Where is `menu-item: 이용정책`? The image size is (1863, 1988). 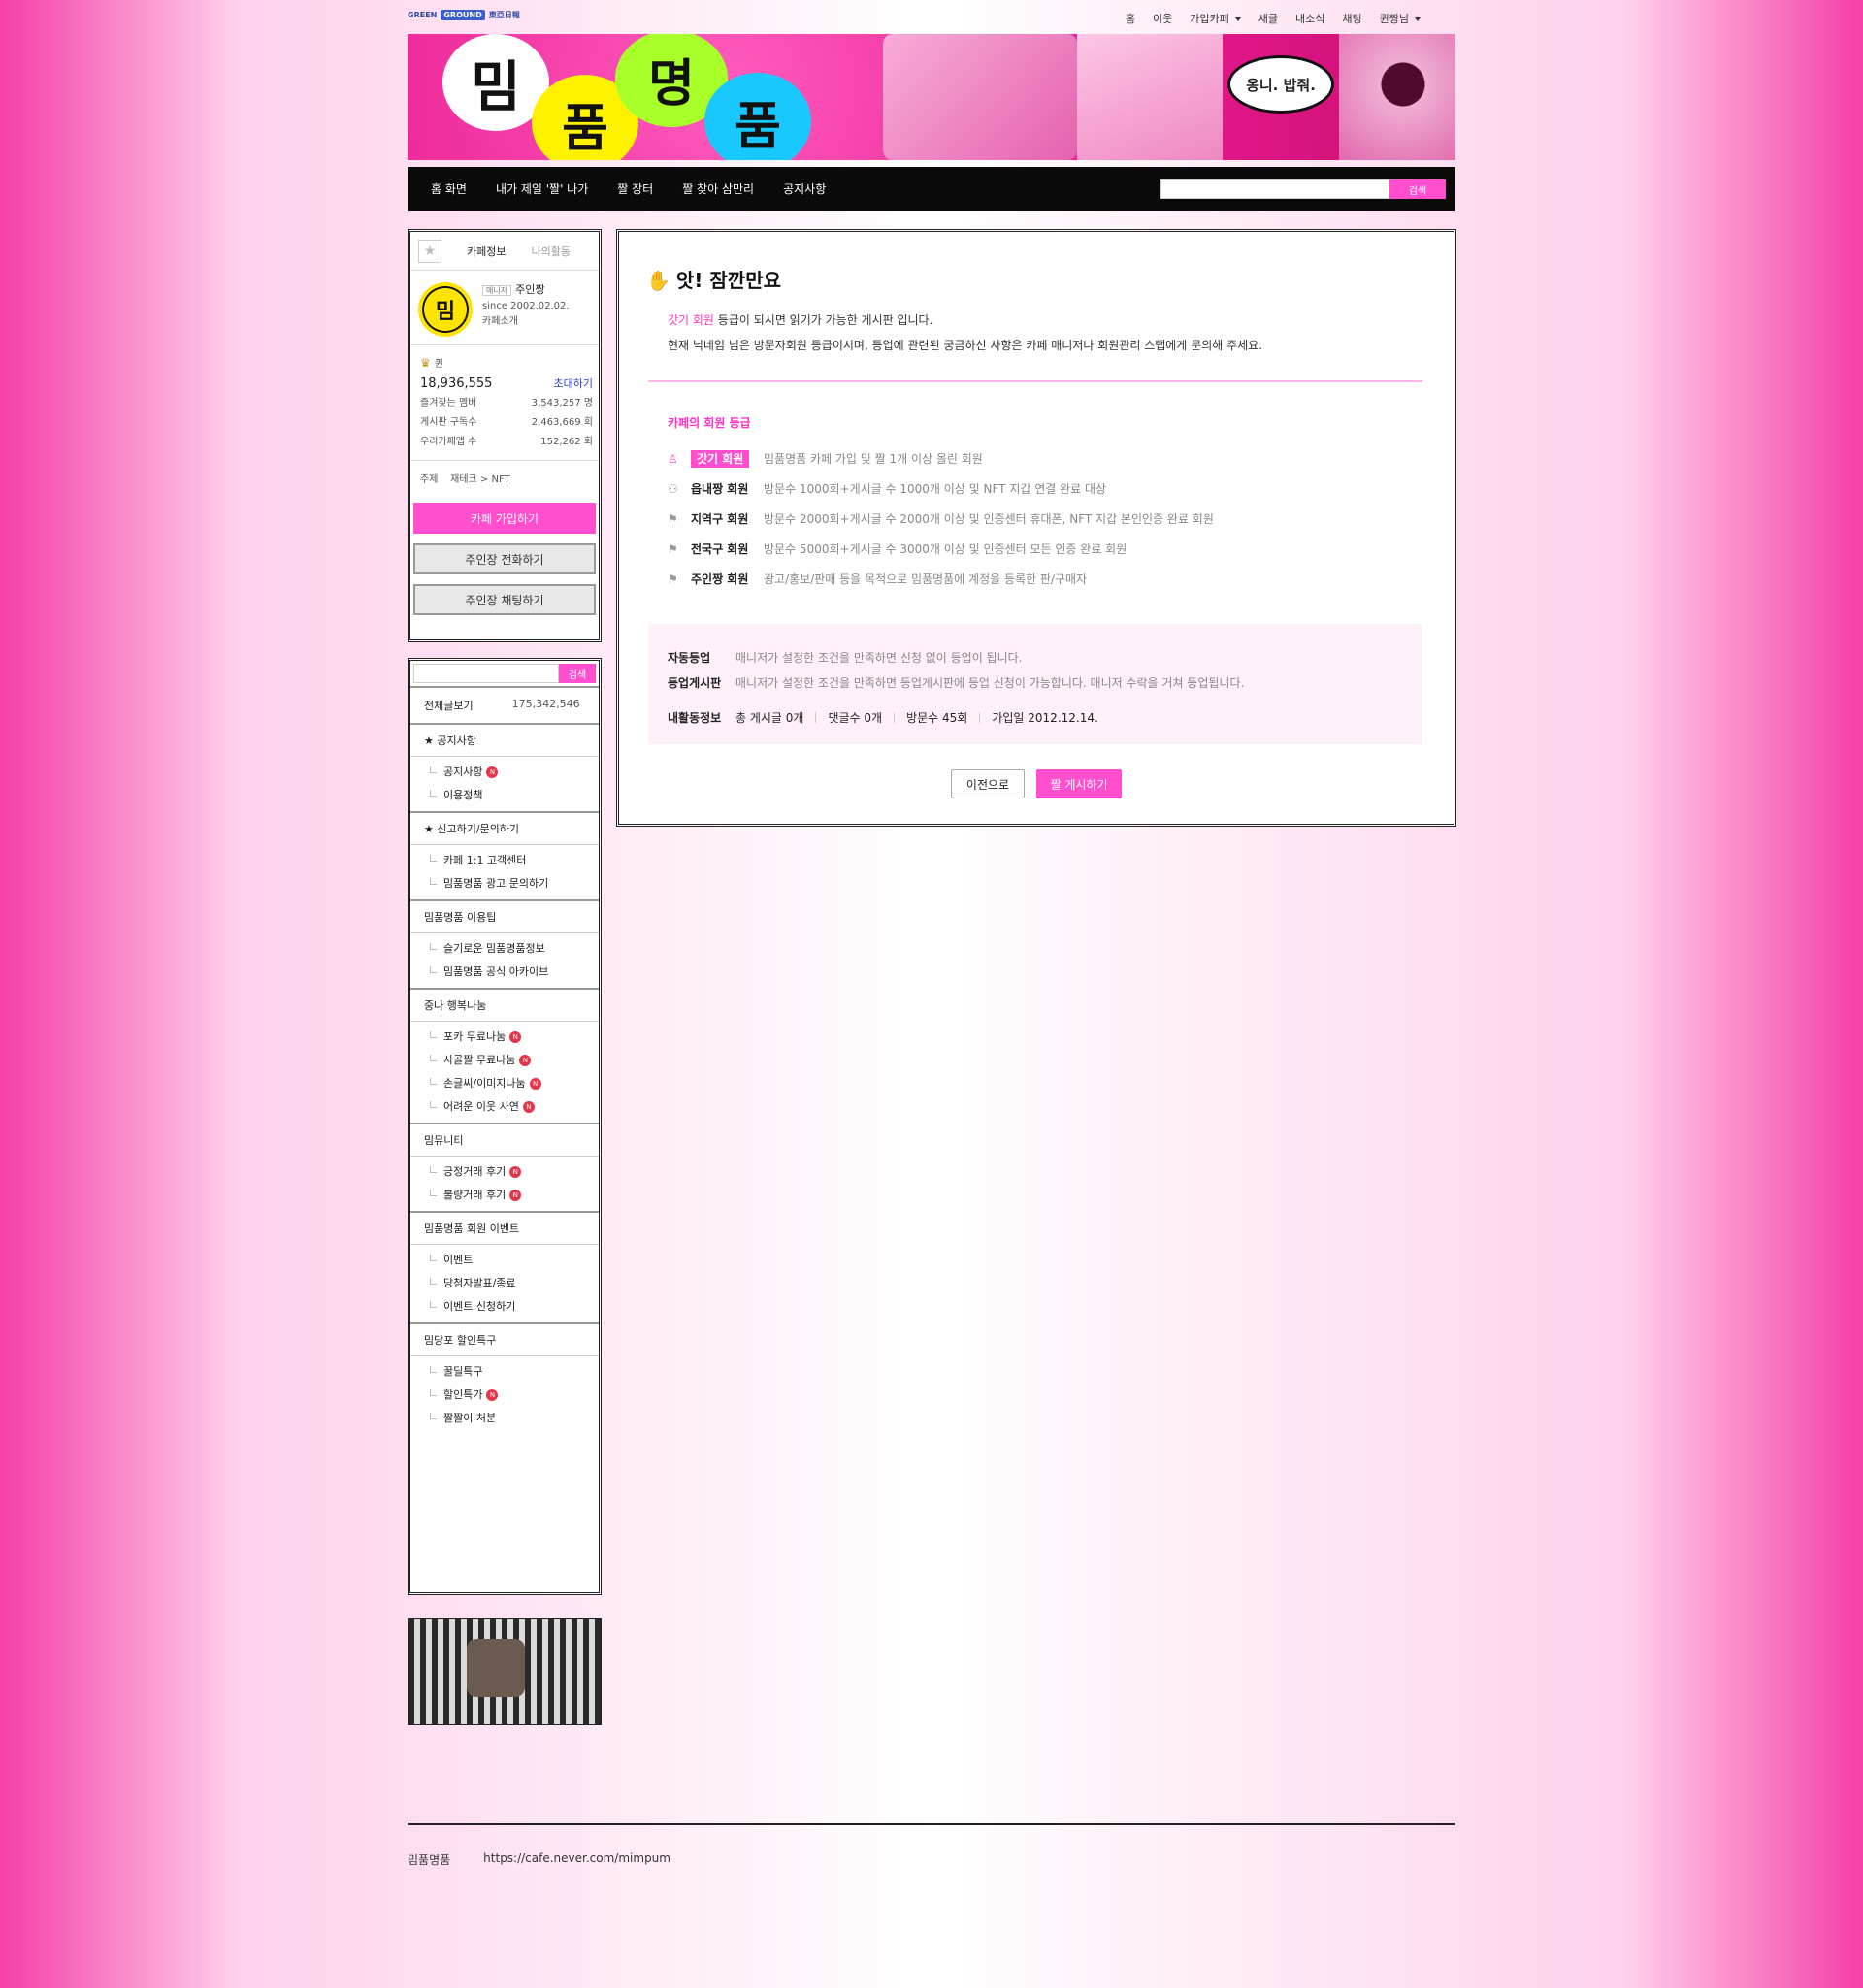 menu-item: 이용정책 is located at coordinates (514, 795).